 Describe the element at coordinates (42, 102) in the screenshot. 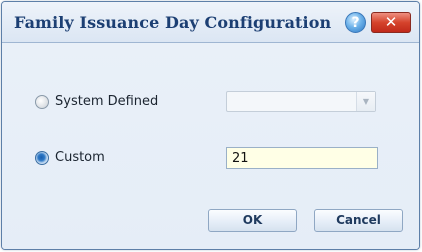

I see `system-defined-radio` at that location.